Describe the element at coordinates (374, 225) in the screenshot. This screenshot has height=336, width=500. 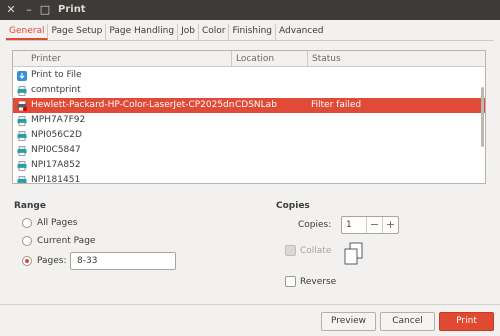
I see `decrement-button: −` at that location.